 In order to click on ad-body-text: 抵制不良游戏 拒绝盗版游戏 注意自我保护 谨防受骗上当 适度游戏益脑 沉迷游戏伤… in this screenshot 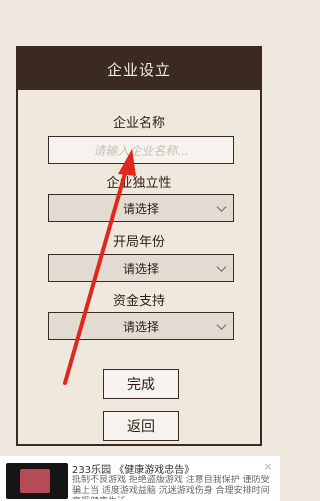, I will do `click(171, 487)`.